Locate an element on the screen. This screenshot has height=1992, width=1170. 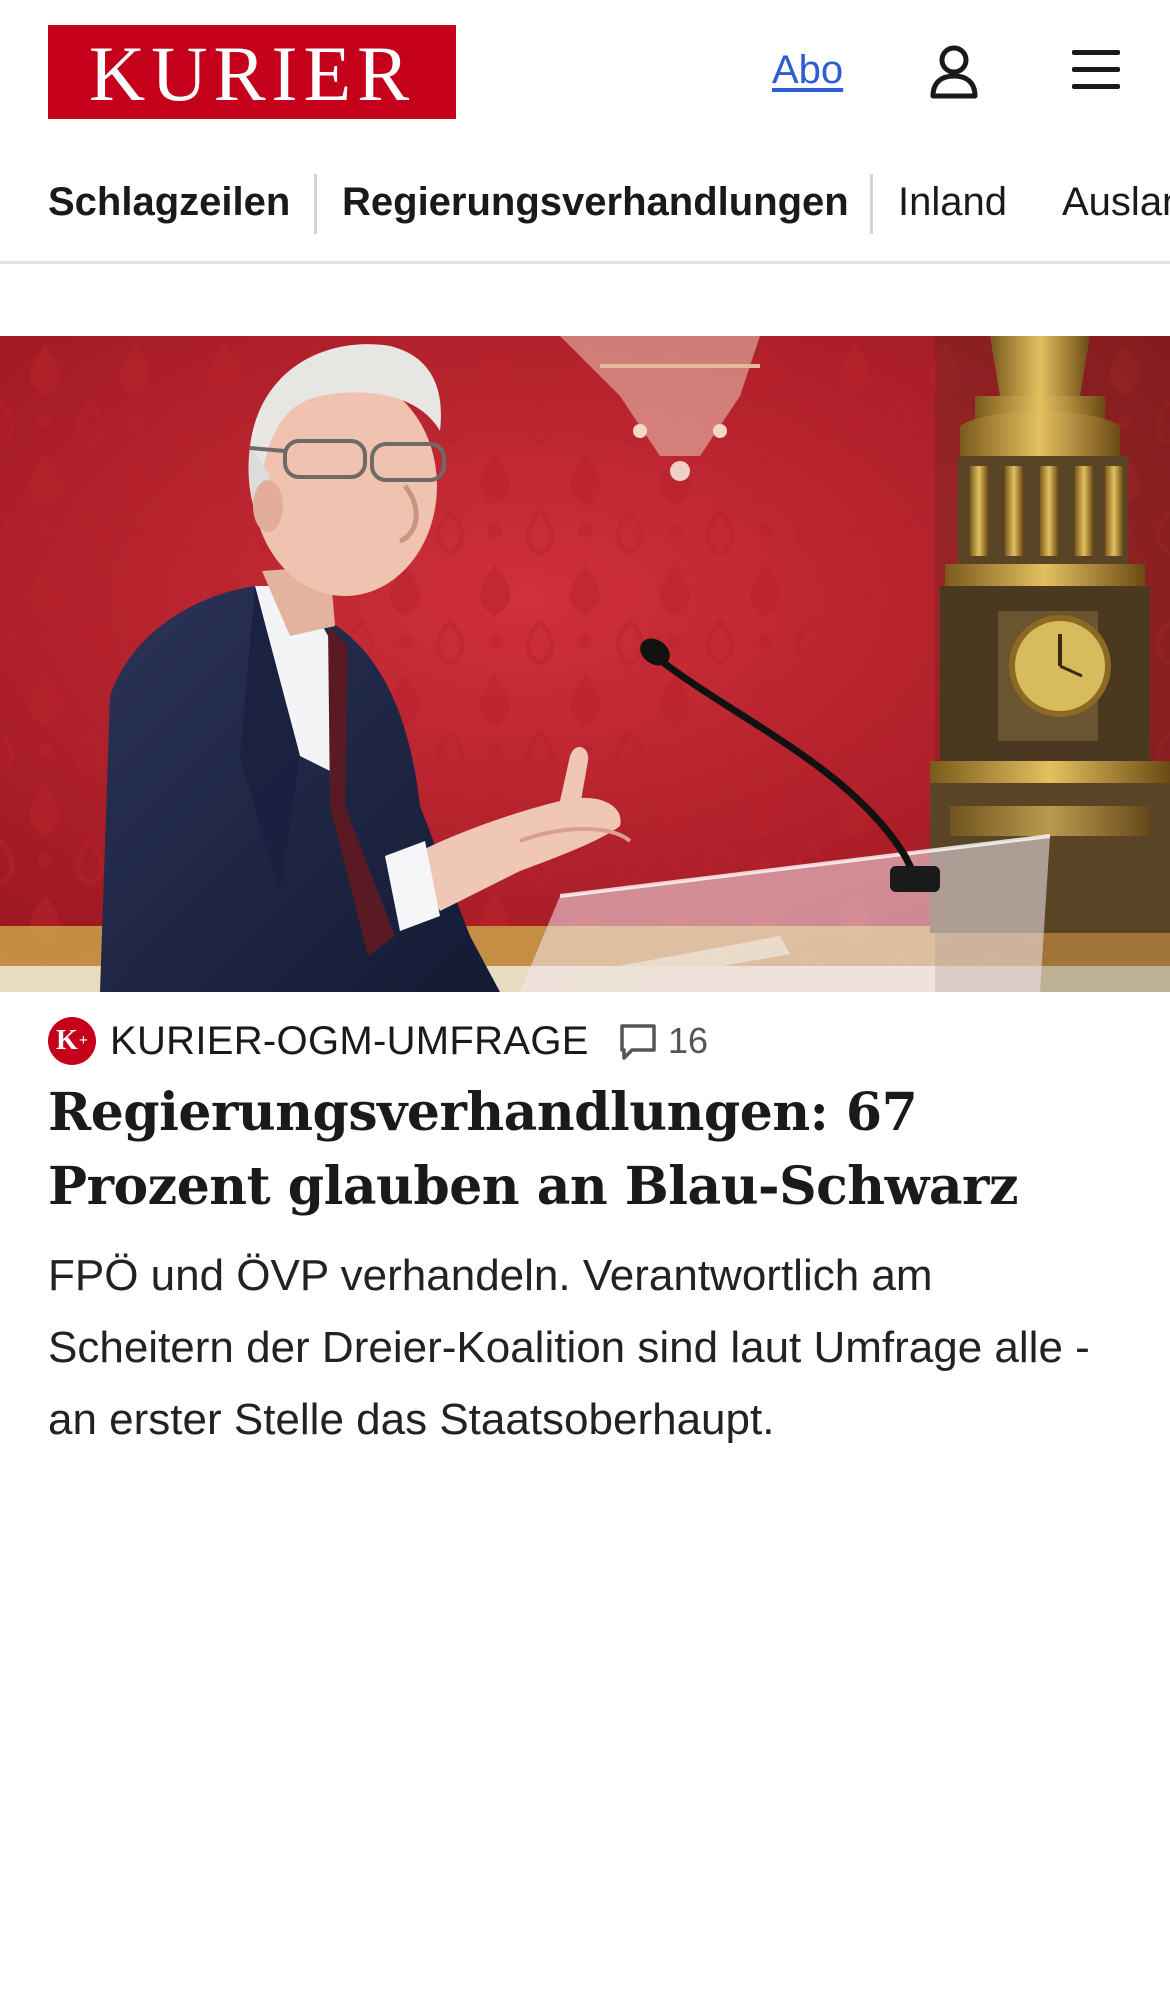
kurier-plus-badge: K + is located at coordinates (72, 1041).